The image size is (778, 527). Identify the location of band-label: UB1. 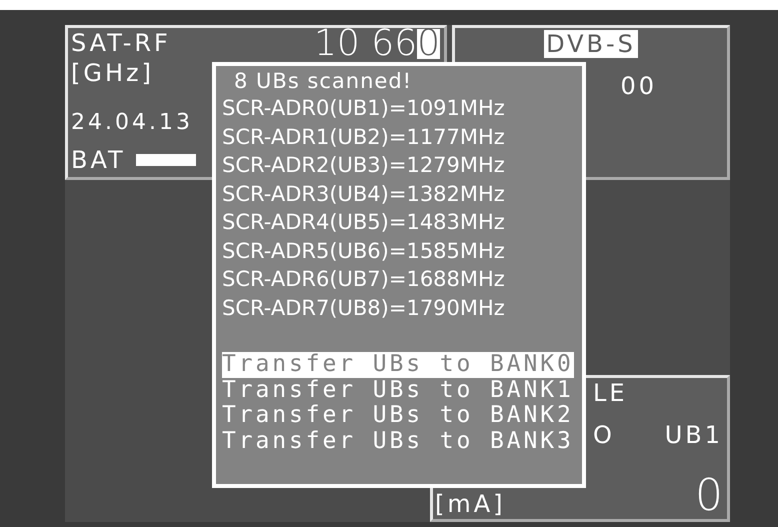
(693, 435).